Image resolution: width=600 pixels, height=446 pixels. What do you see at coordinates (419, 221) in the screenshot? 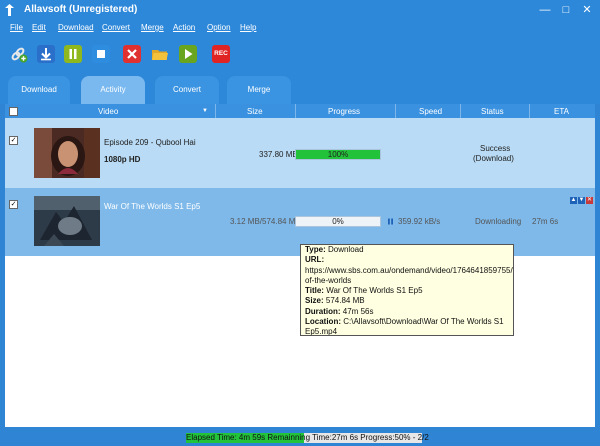
I see `download-speed: 359.92 kB/s` at bounding box center [419, 221].